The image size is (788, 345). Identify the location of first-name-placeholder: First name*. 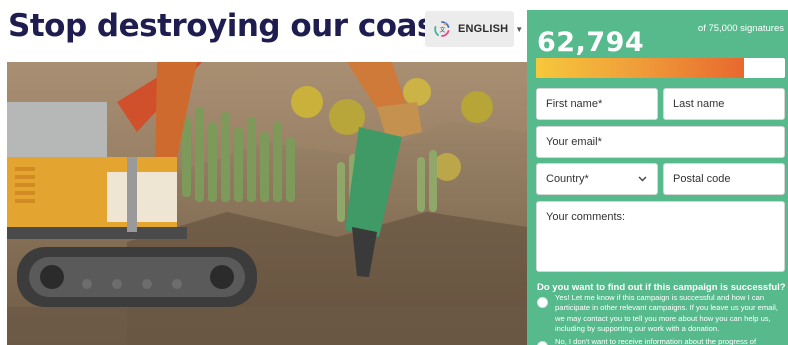
(574, 104).